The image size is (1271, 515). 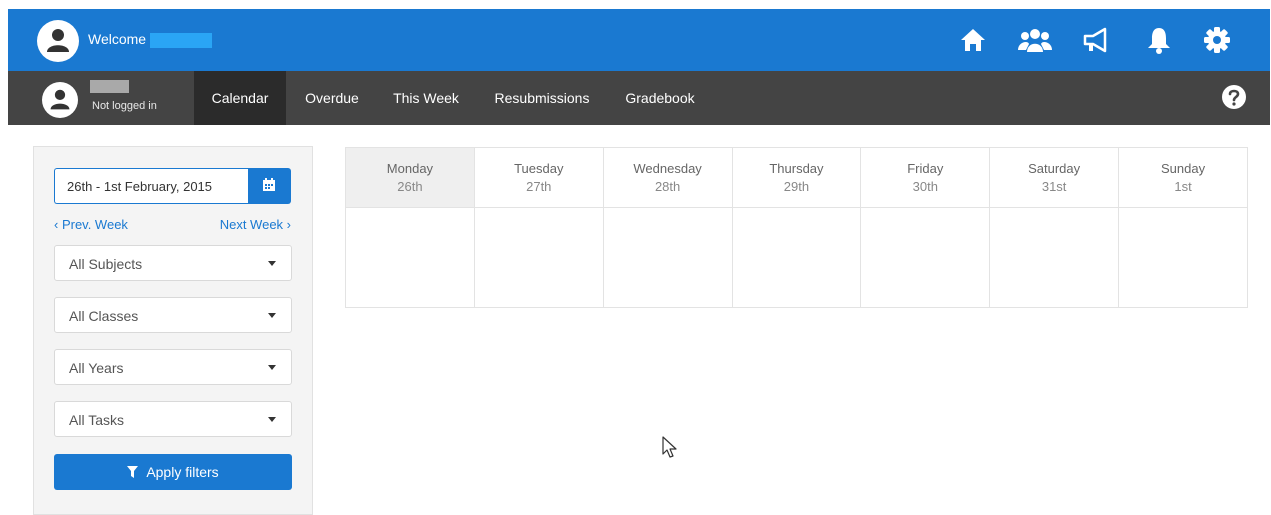 I want to click on day-name: Saturday, so click(x=1054, y=168).